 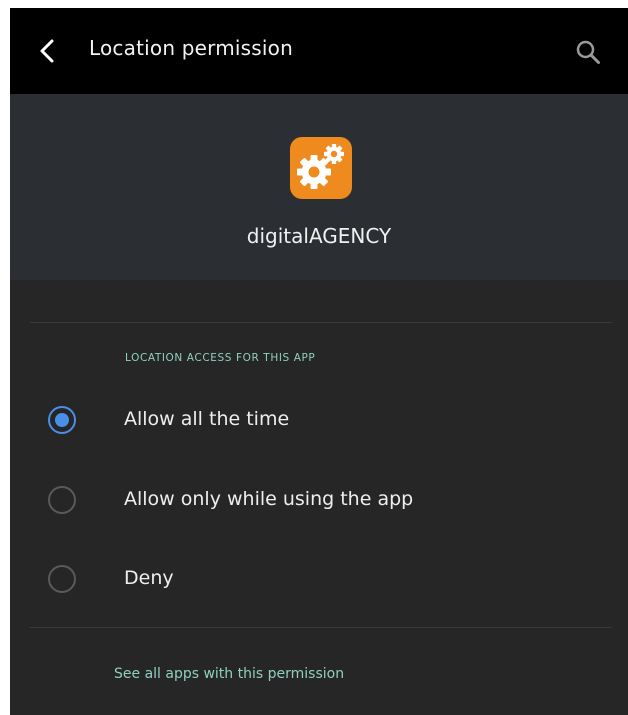 What do you see at coordinates (229, 674) in the screenshot?
I see `see-all-apps-link: See all apps with this permission` at bounding box center [229, 674].